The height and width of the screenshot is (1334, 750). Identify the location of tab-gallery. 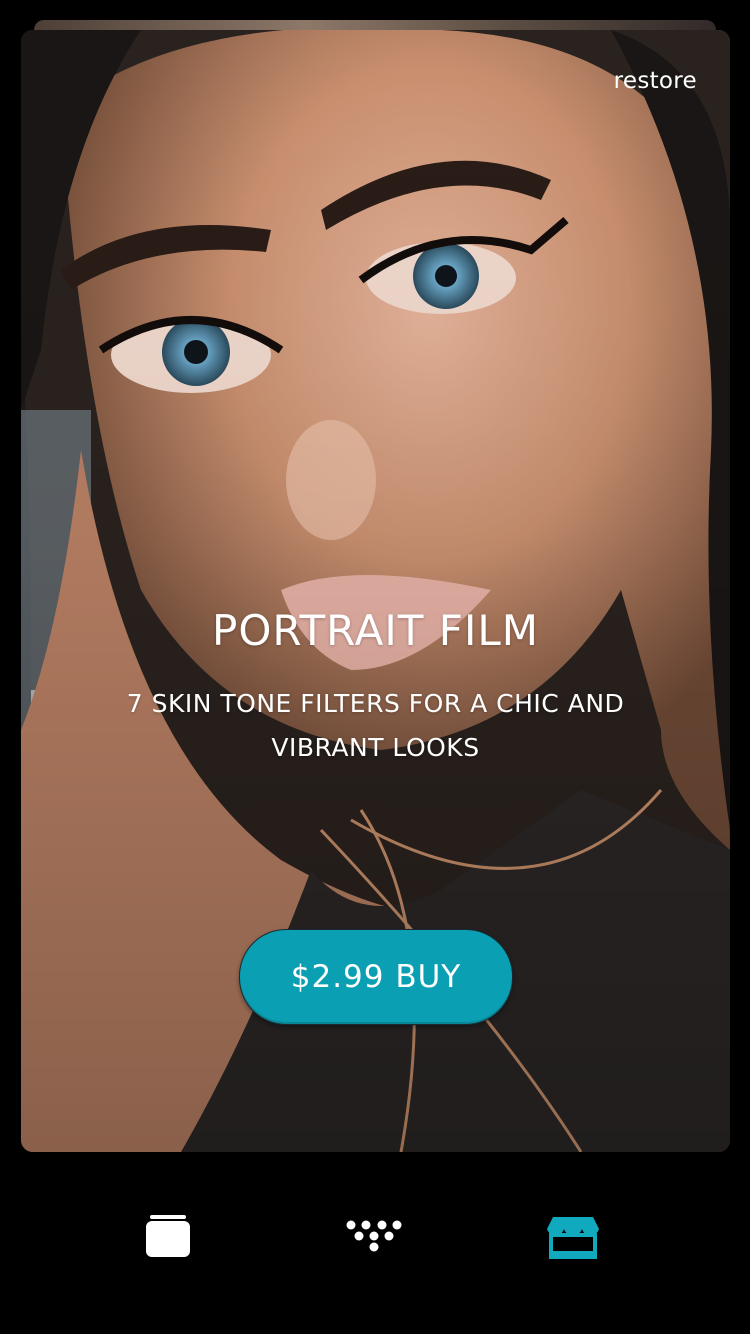
(173, 1240).